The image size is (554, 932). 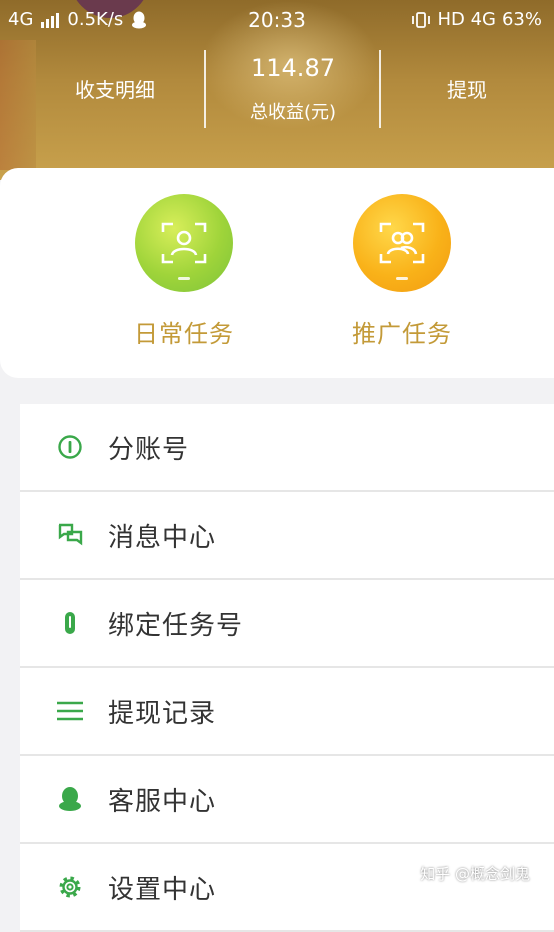 I want to click on promotion-task-label: 推广任务, so click(x=402, y=334).